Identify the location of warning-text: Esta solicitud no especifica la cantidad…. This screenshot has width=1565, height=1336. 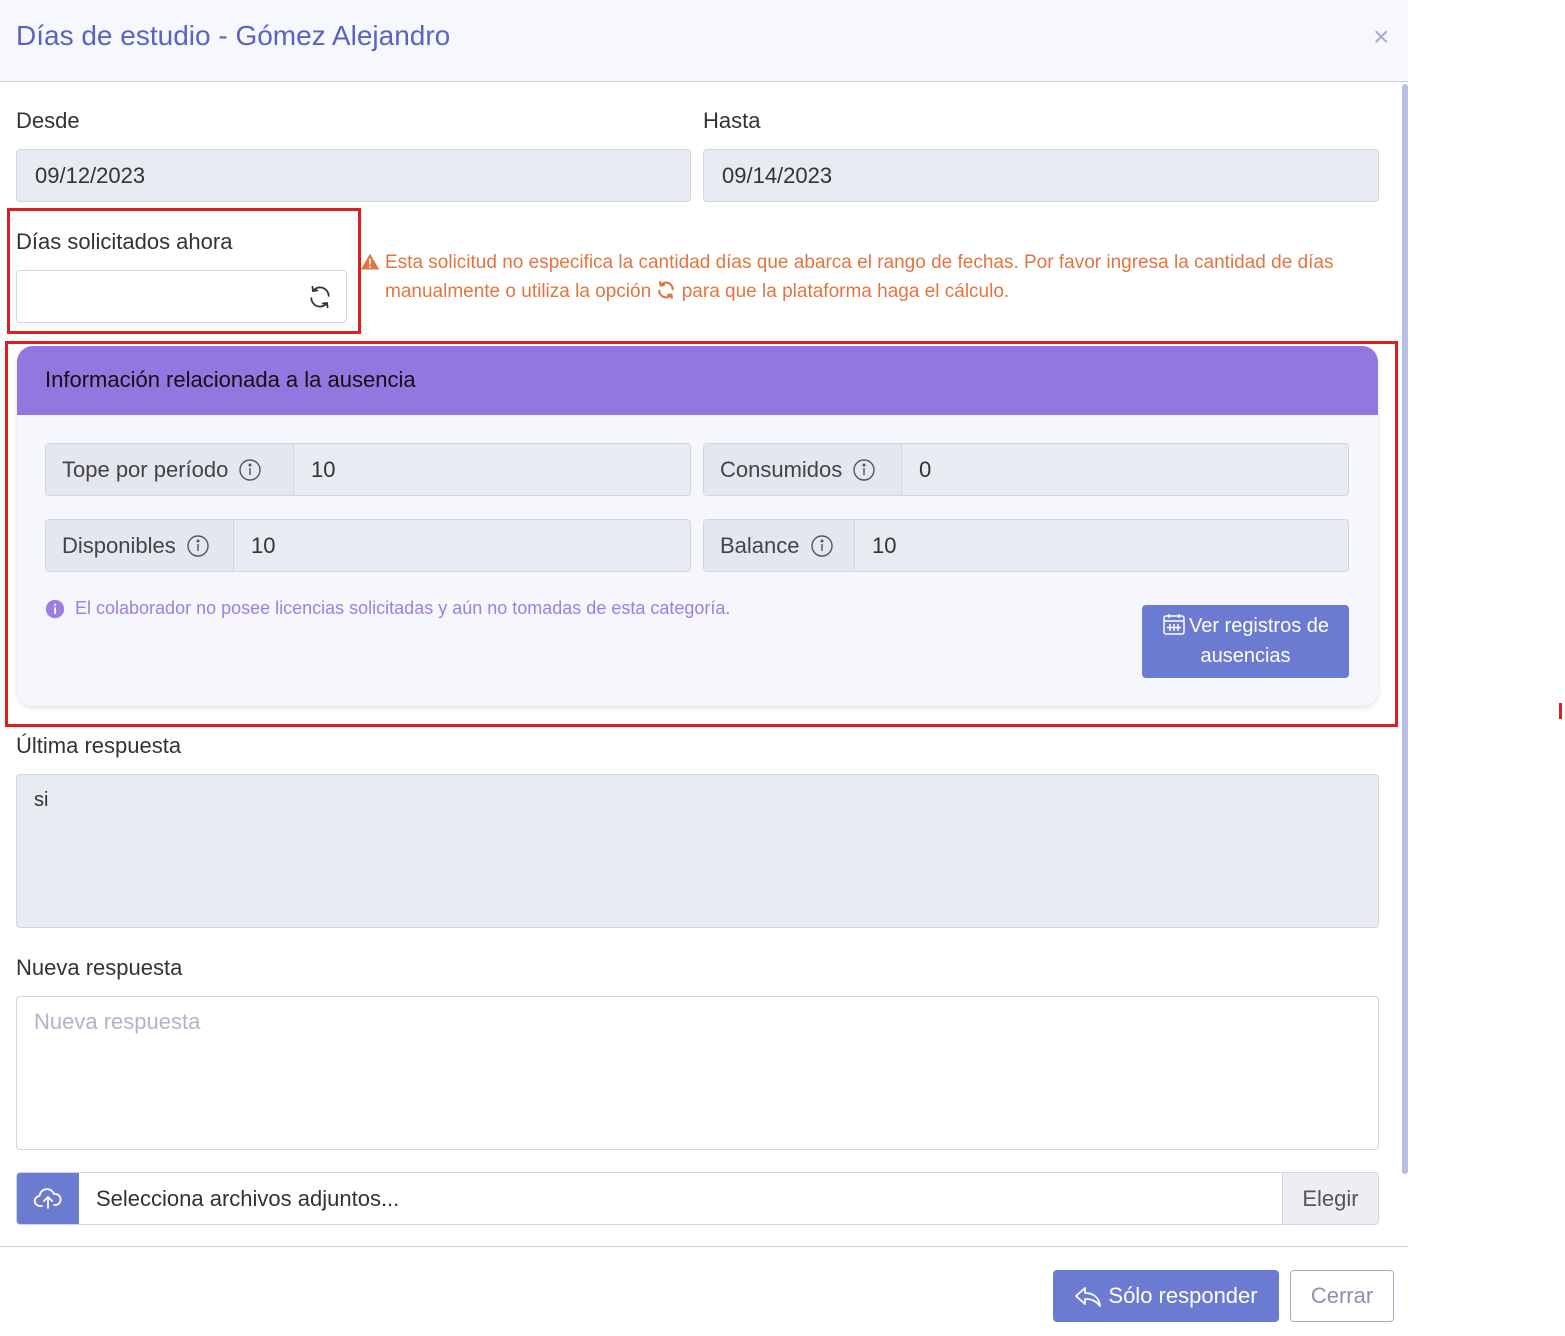
(877, 277).